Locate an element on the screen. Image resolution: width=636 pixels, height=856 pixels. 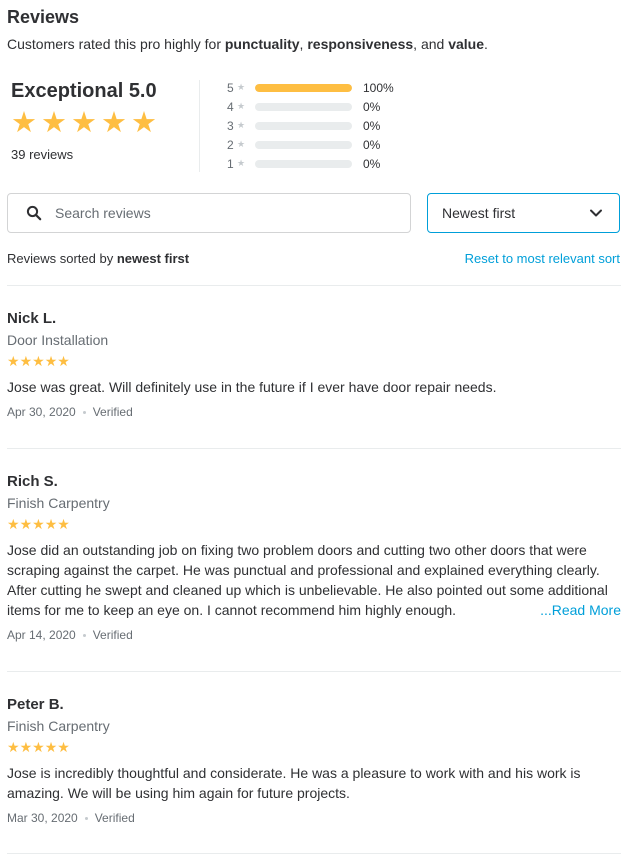
overall-score: Exceptional 5.0 is located at coordinates (84, 91).